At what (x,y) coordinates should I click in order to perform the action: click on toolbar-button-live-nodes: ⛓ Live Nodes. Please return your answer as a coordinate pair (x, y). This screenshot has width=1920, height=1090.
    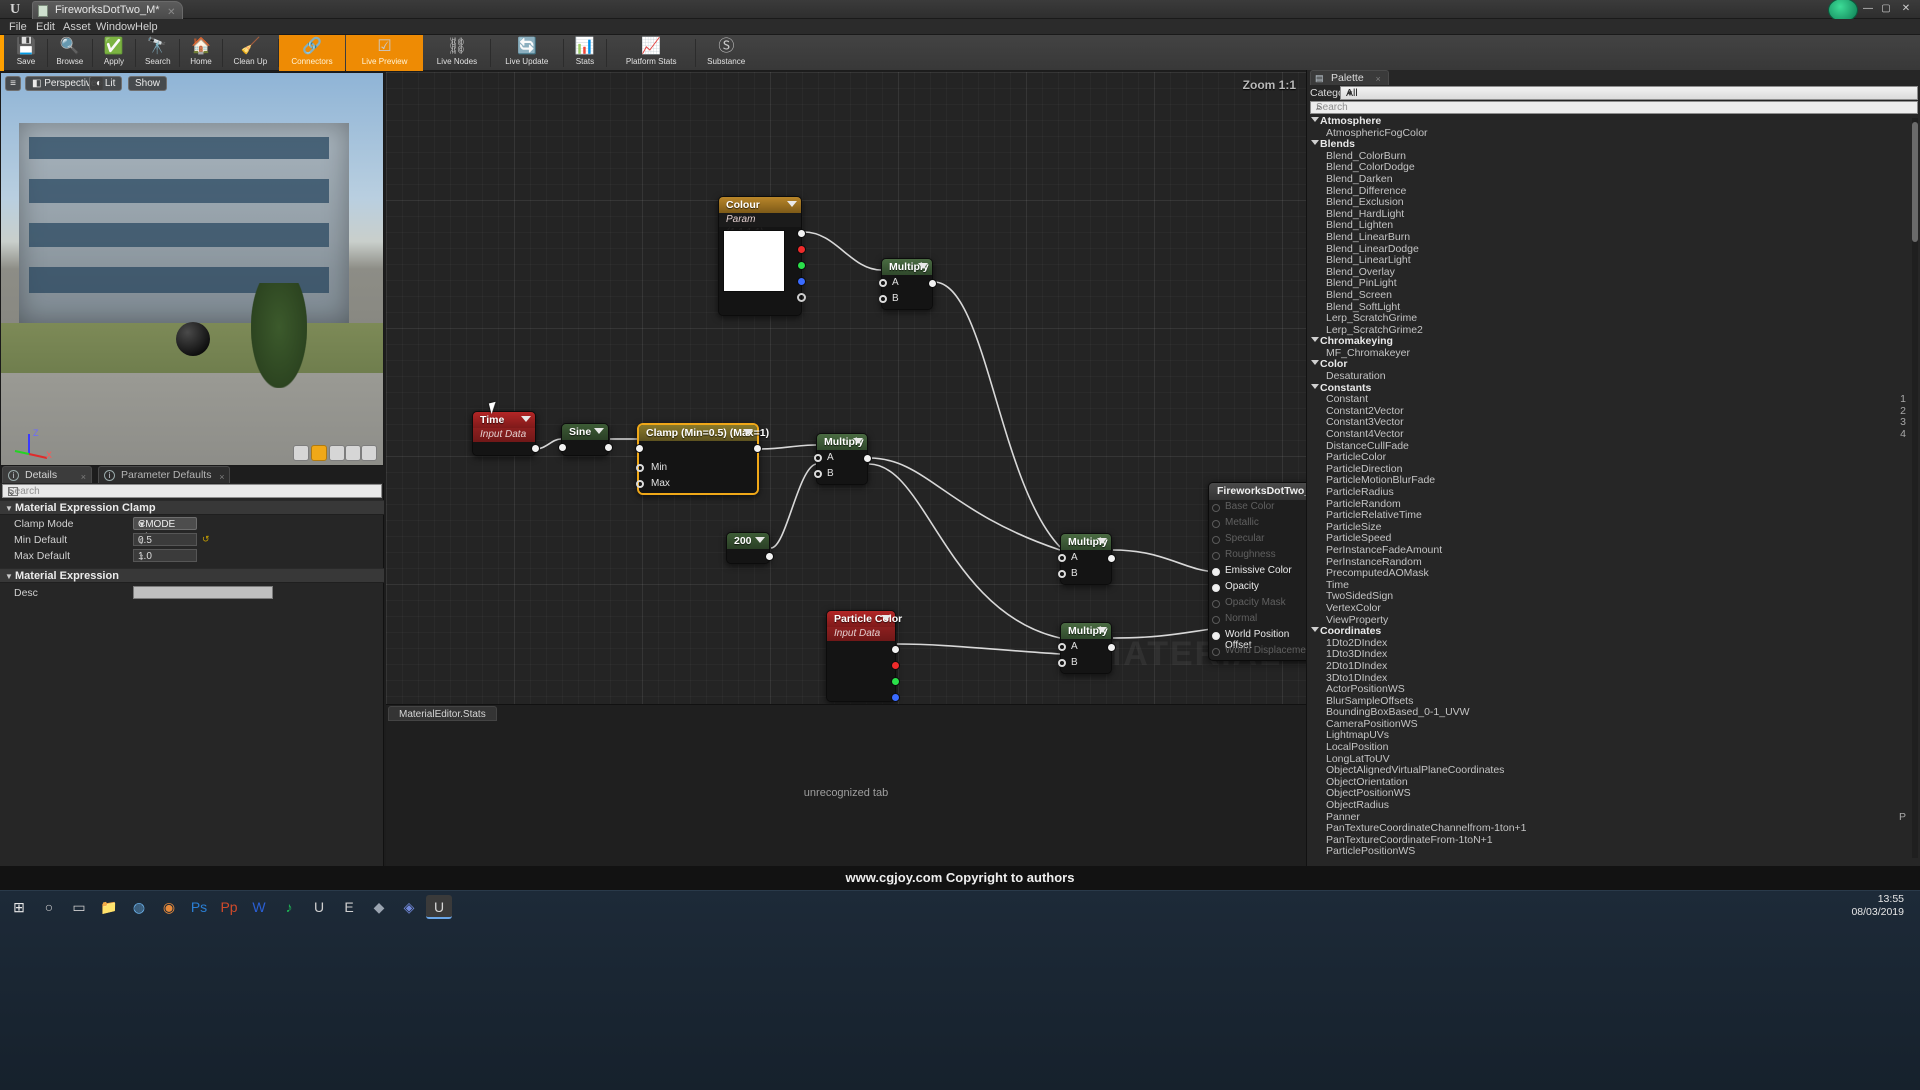
    Looking at the image, I should click on (457, 53).